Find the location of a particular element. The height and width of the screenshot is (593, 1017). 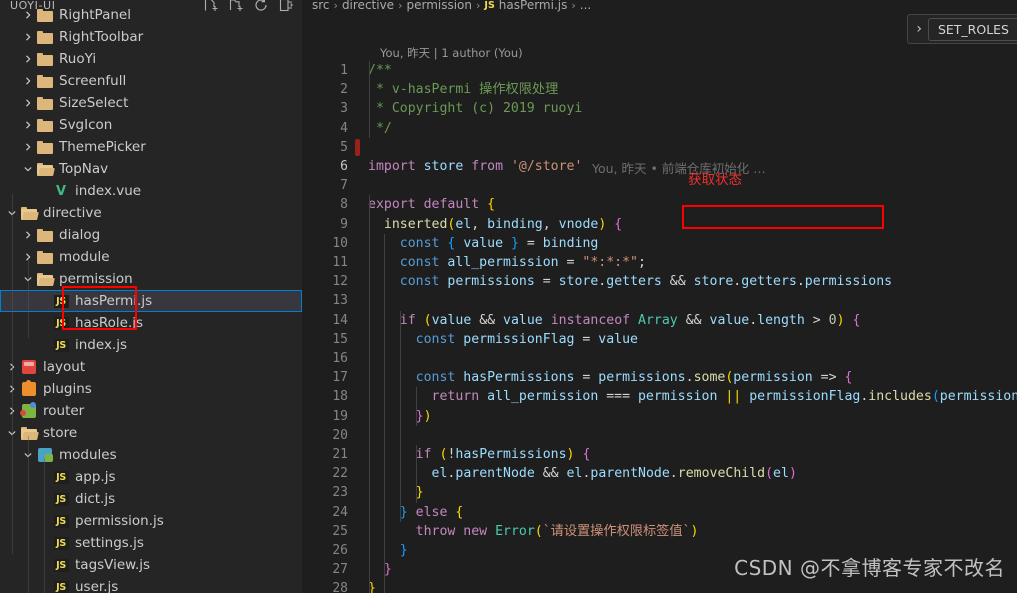

code-line: } else { is located at coordinates (416, 512).